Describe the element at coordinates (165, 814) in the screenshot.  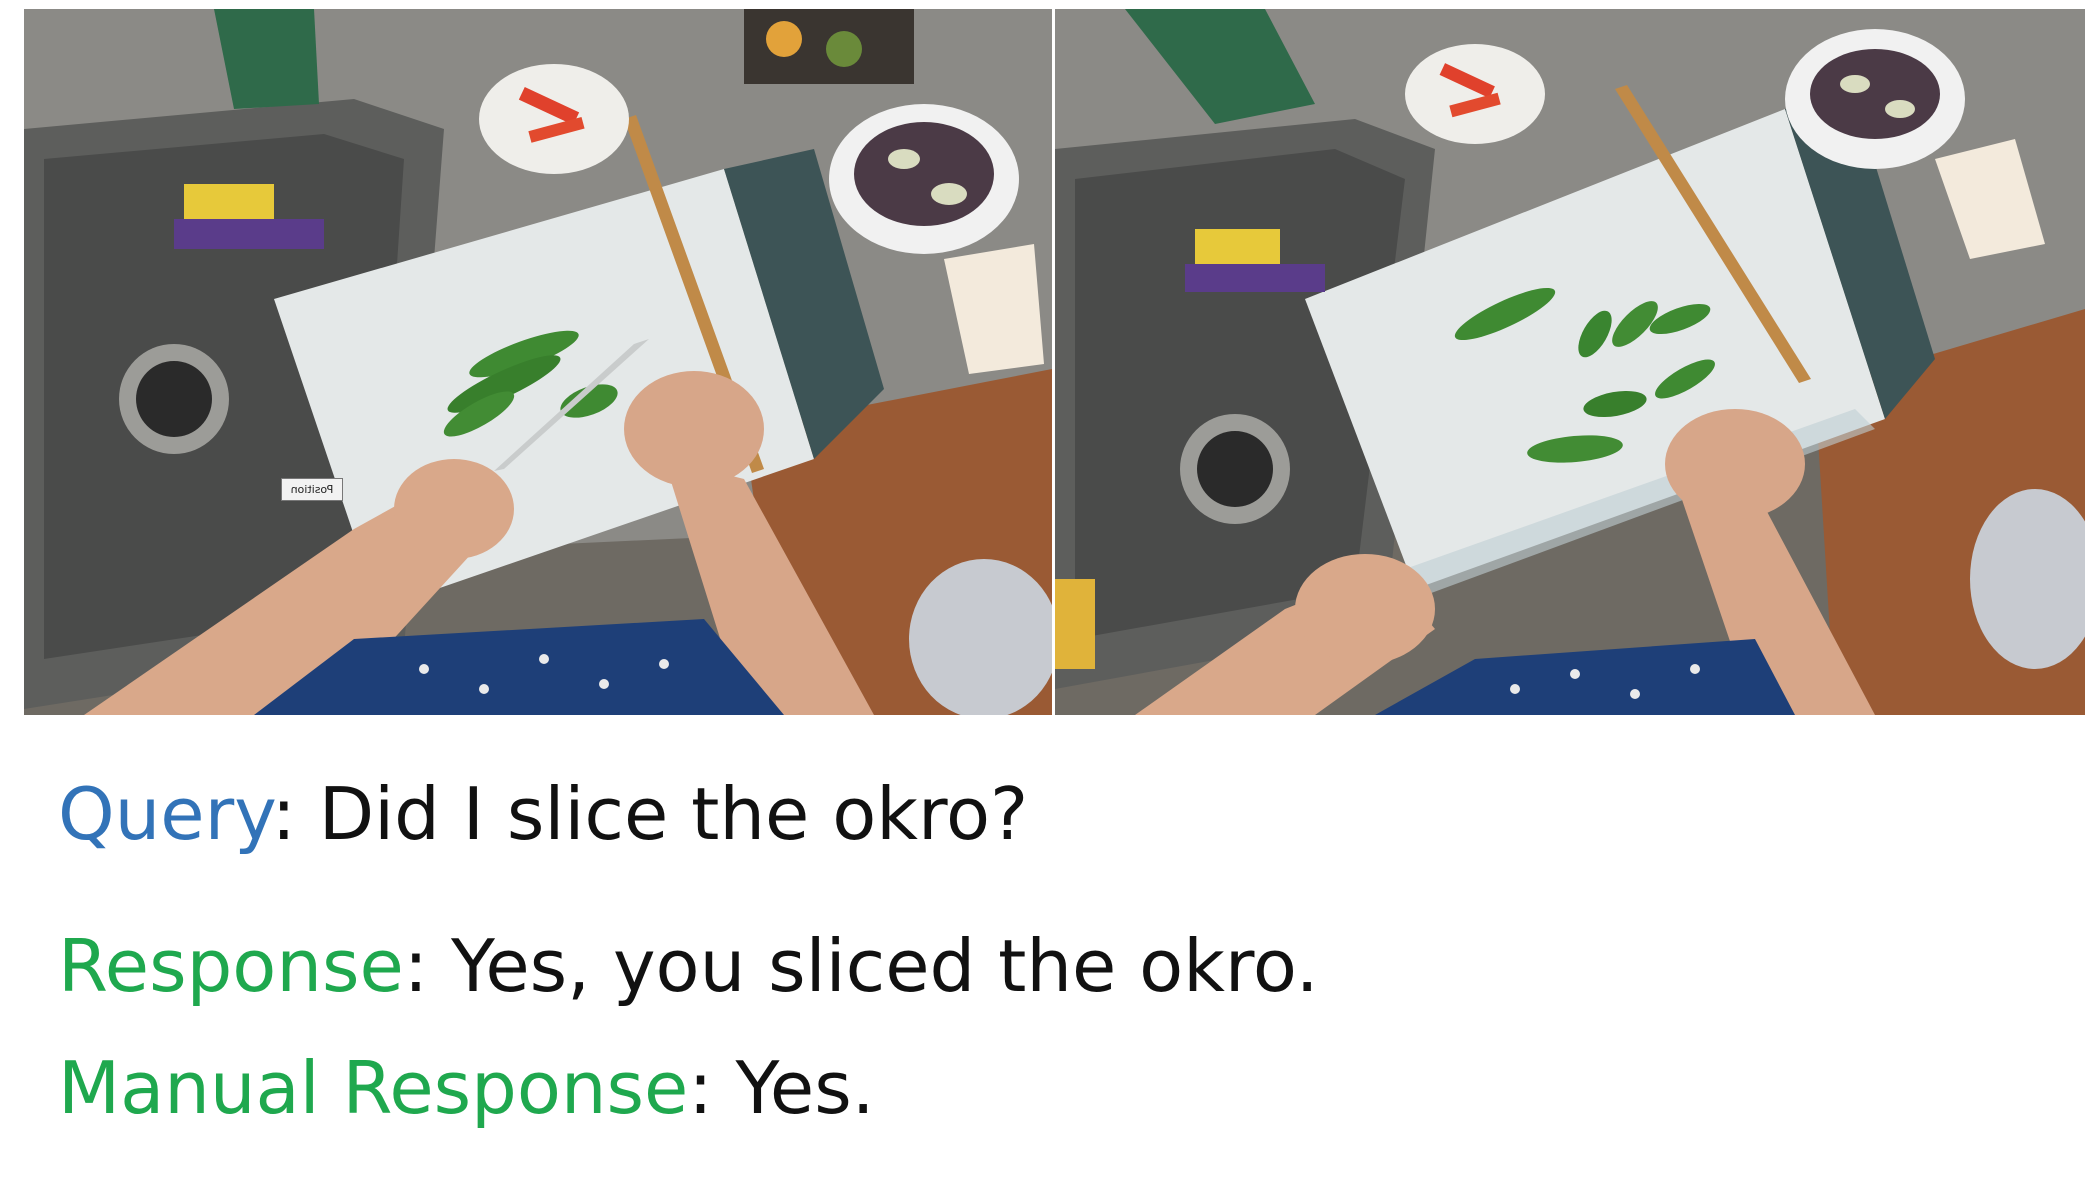
I see `query-label: Query` at that location.